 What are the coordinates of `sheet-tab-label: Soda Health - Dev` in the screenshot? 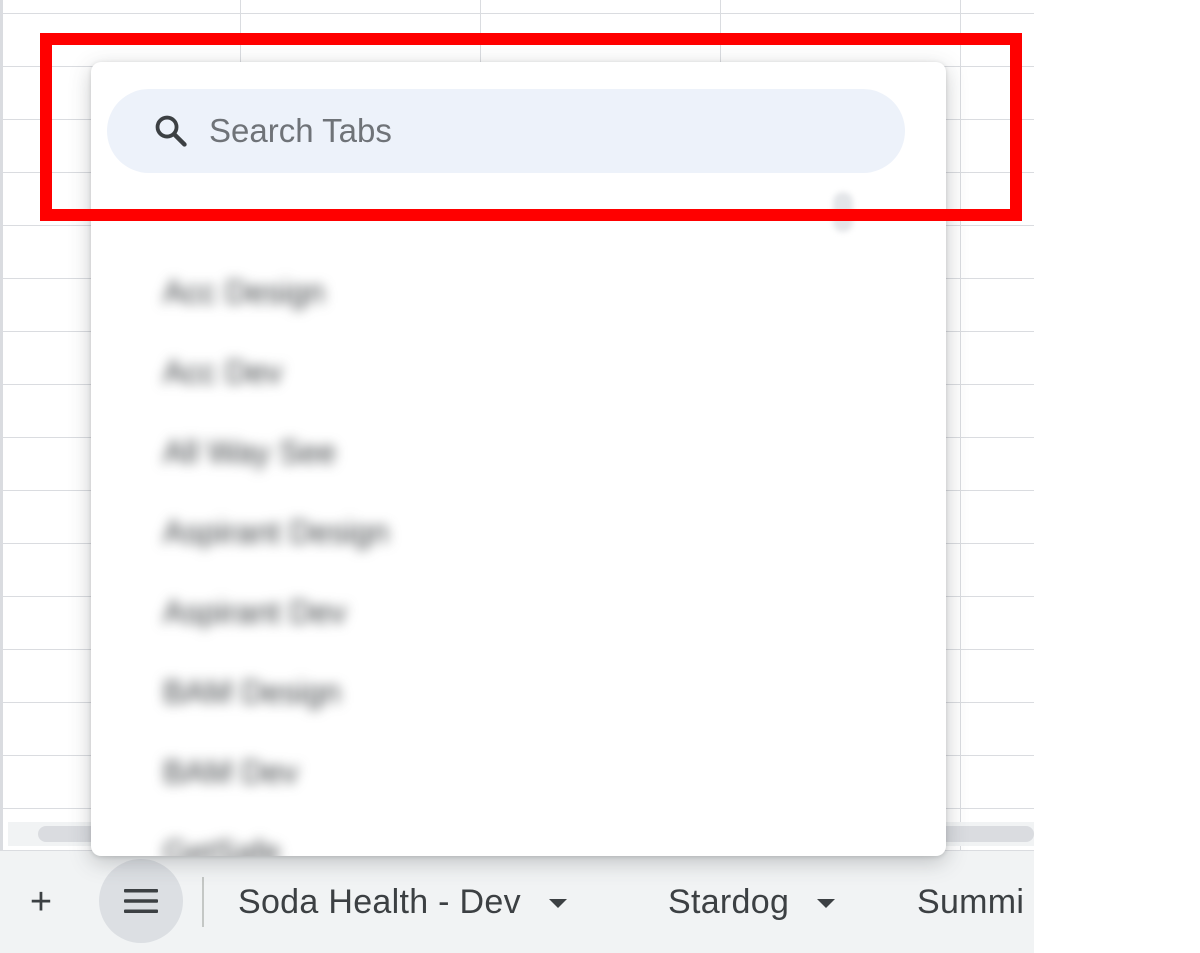 It's located at (379, 901).